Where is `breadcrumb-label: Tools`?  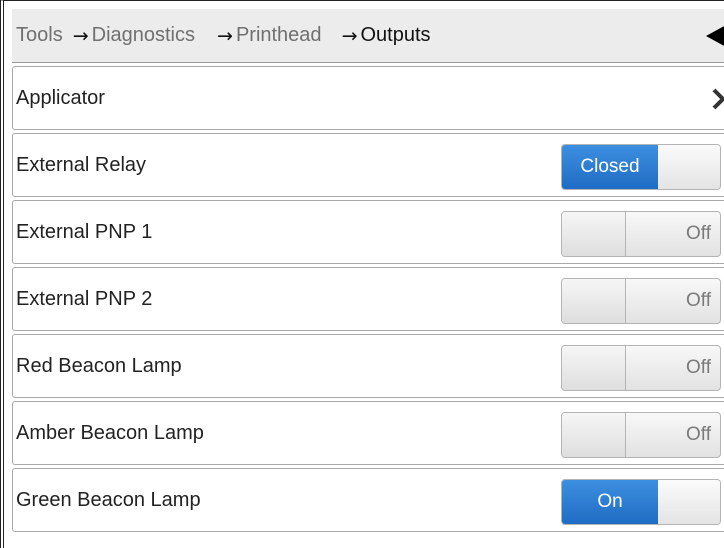
breadcrumb-label: Tools is located at coordinates (39, 35).